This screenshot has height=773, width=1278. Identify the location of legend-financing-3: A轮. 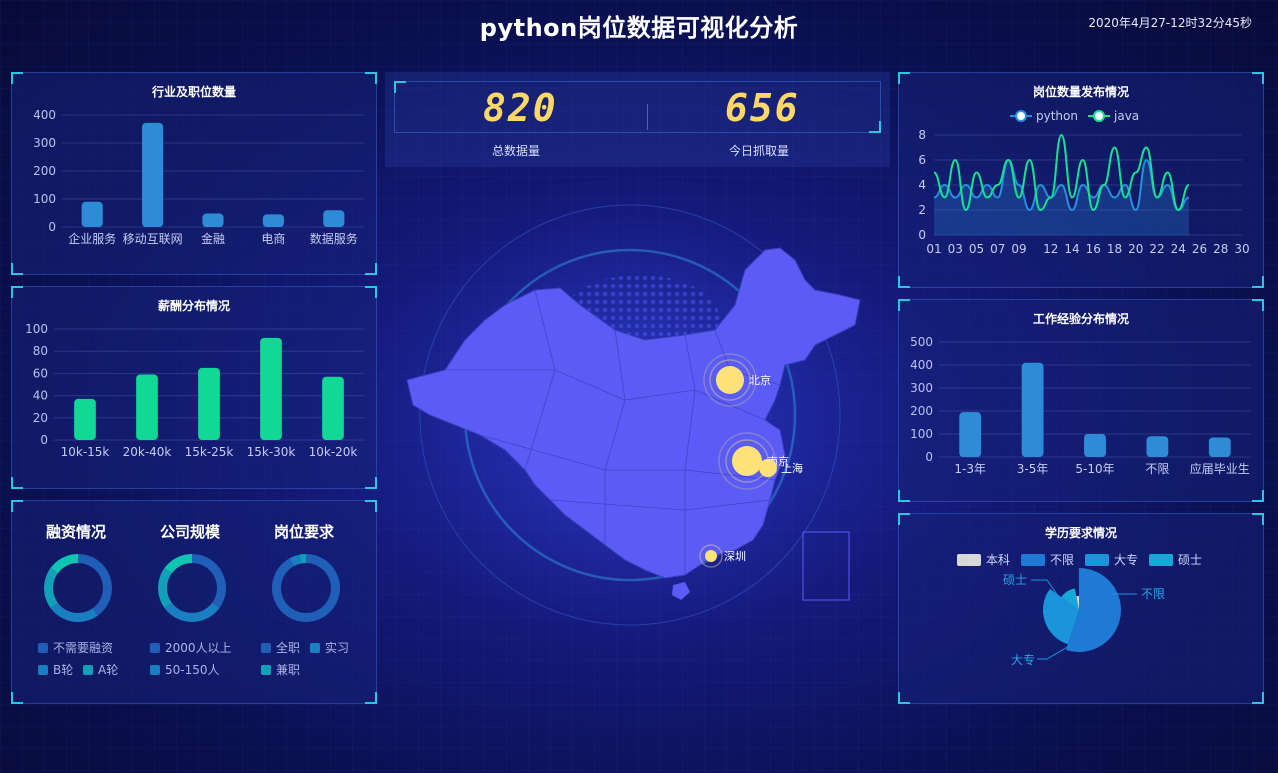
(100, 669).